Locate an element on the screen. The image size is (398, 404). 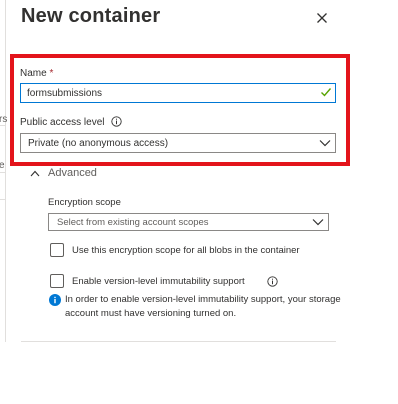
required-marker: * is located at coordinates (51, 73).